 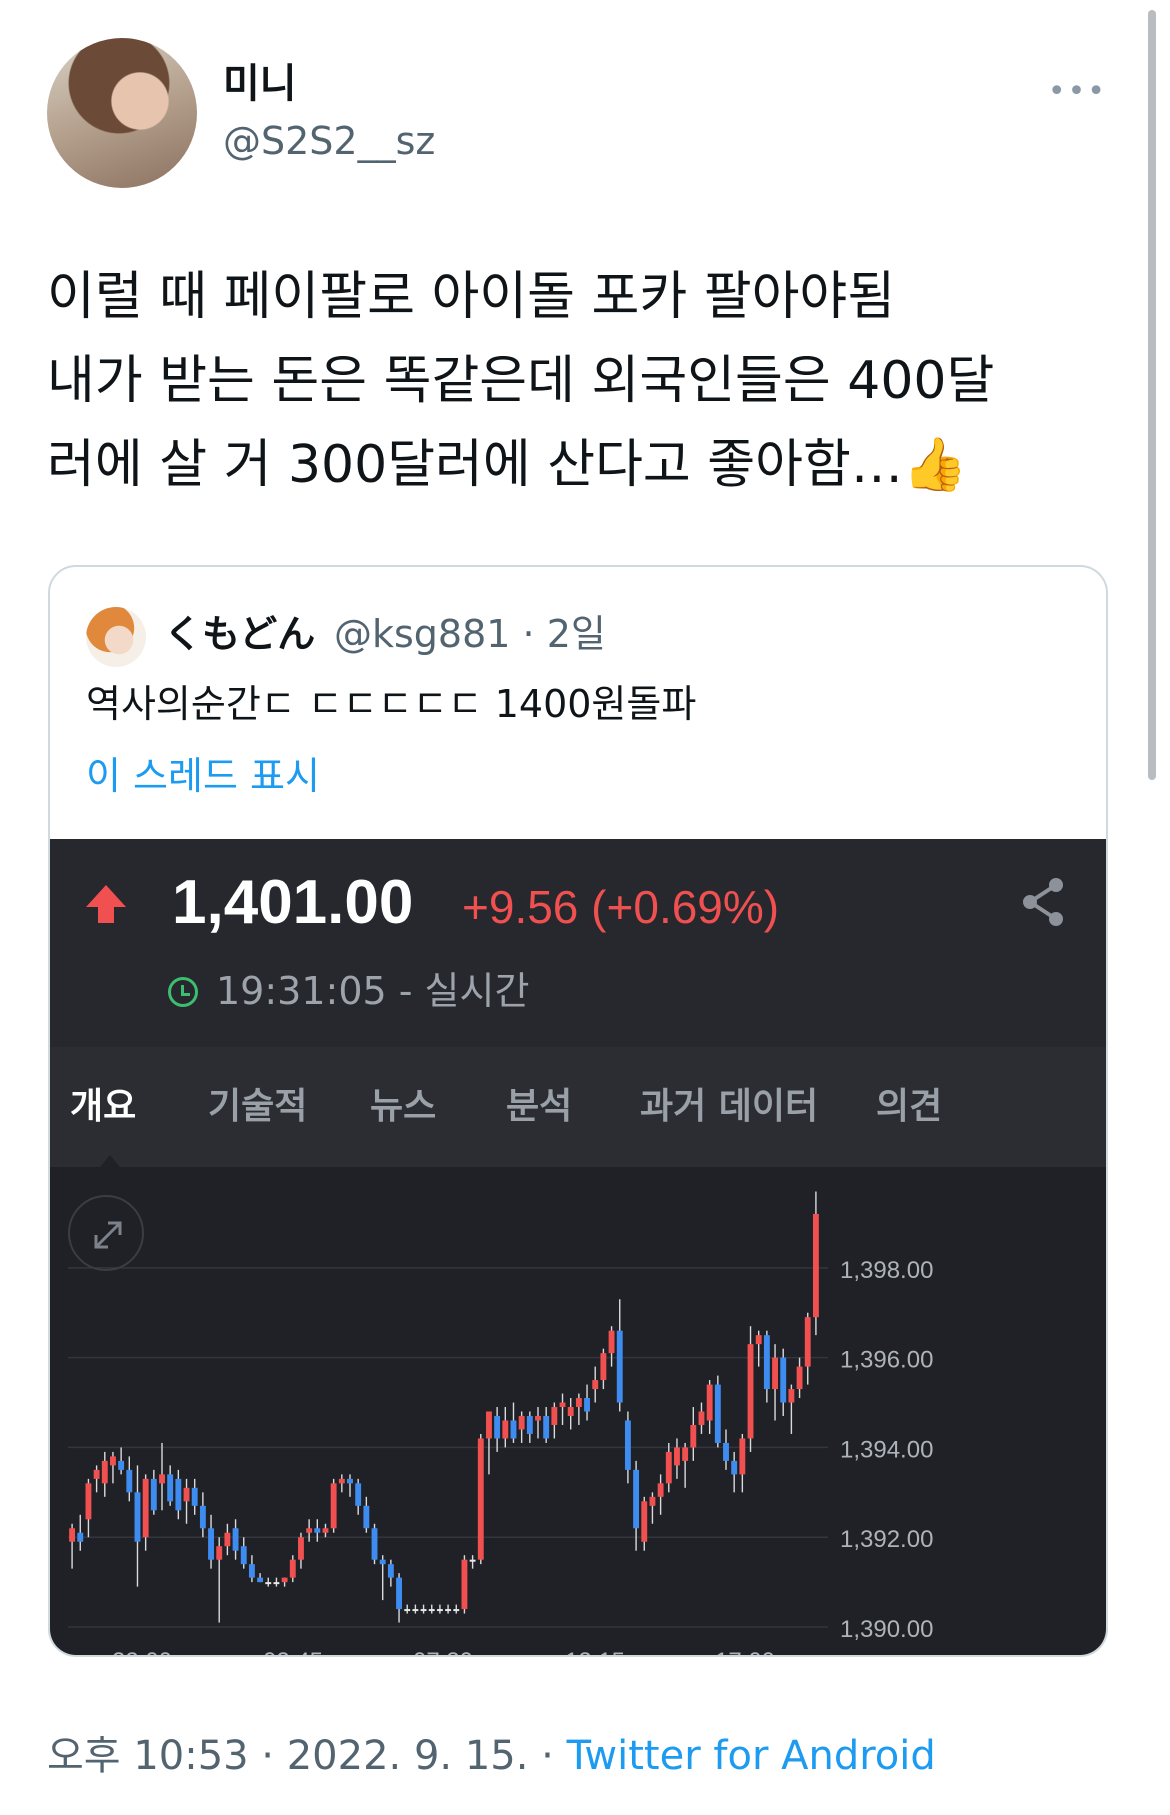 I want to click on quote-header: 1,401.00 +9.56 (+0.69%) 19:31:05 - 실시간, so click(x=578, y=943).